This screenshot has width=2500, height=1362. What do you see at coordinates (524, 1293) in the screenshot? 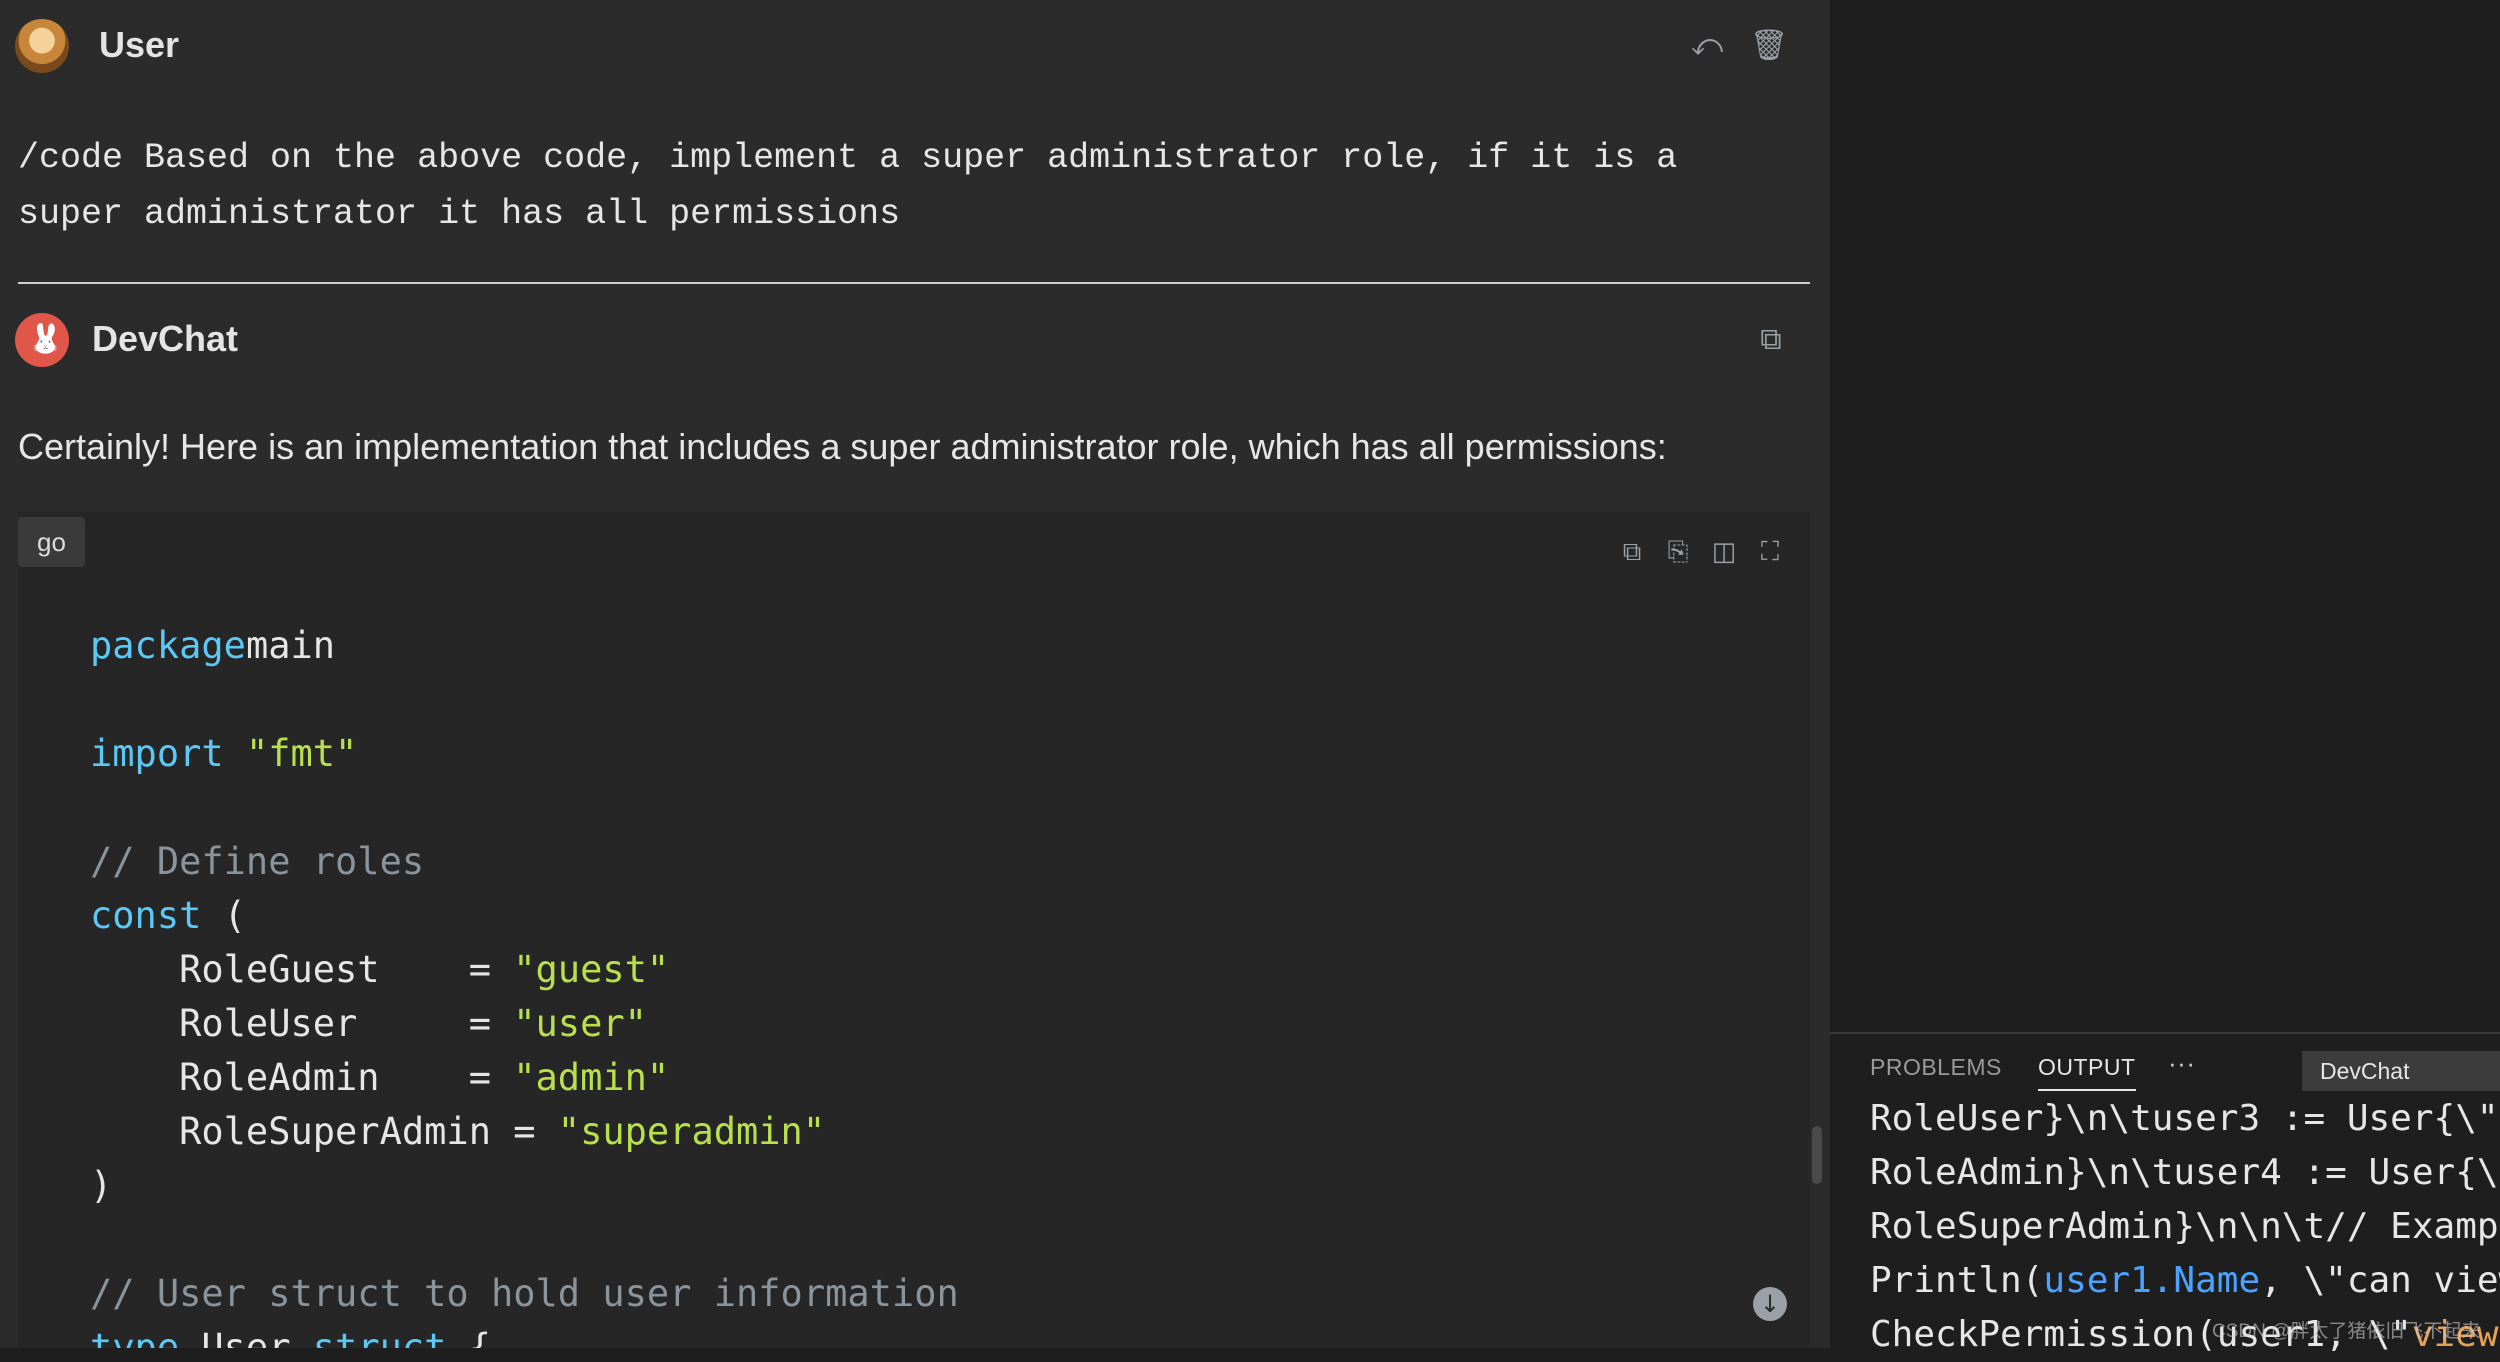
I see `code-line: // User struct to hold user information` at bounding box center [524, 1293].